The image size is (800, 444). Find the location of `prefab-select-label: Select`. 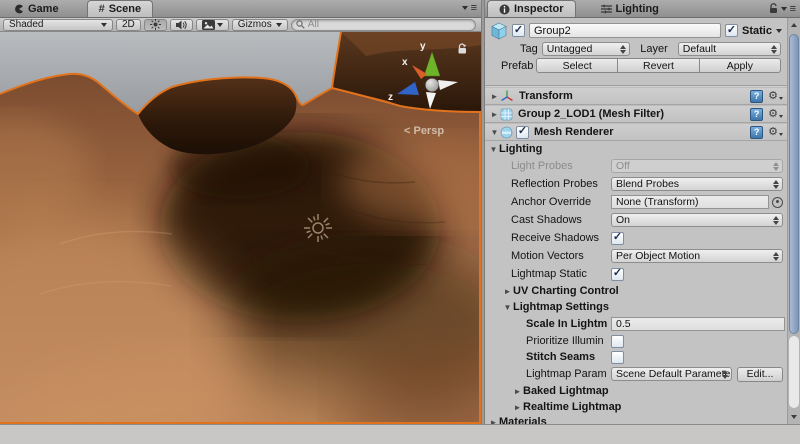

prefab-select-label: Select is located at coordinates (577, 65).